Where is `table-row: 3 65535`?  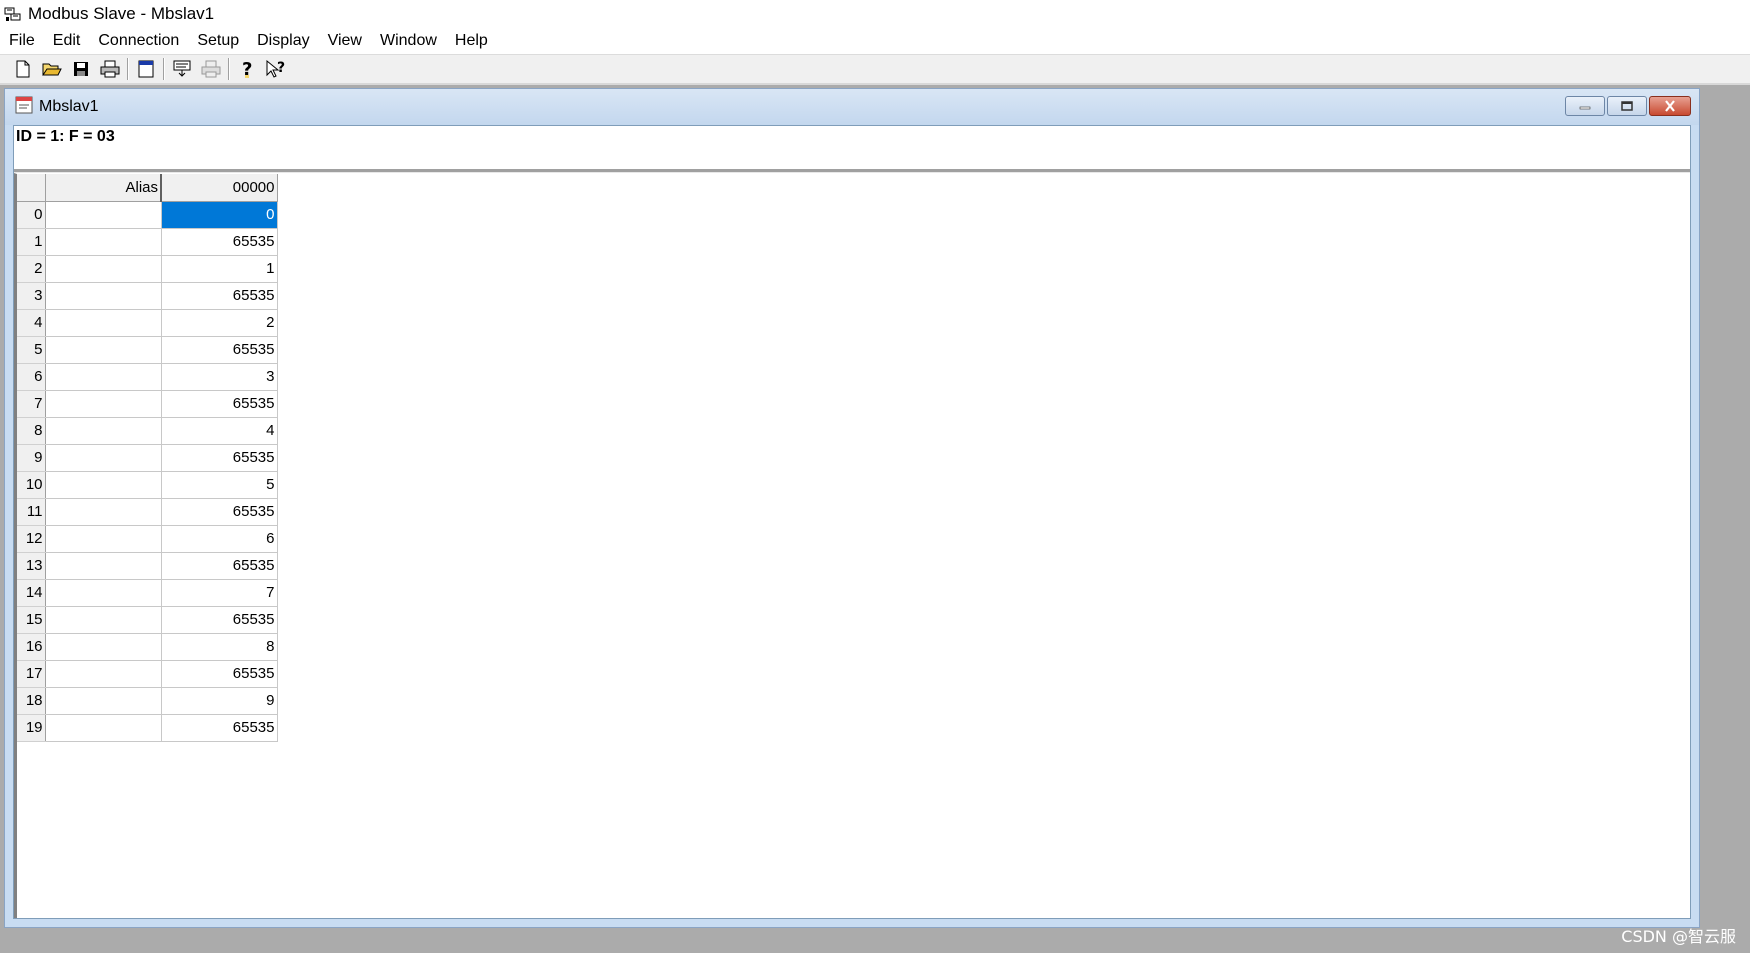
table-row: 3 65535 is located at coordinates (147, 296).